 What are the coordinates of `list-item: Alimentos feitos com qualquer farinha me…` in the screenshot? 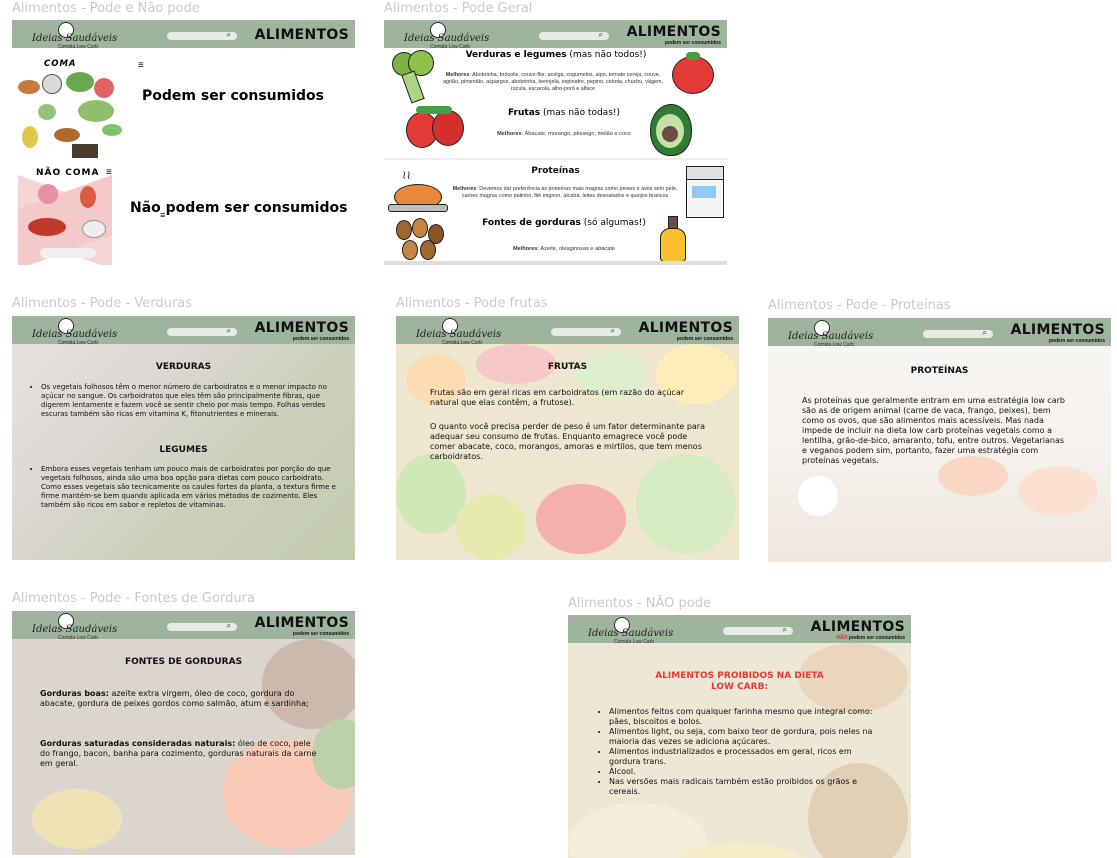 It's located at (744, 717).